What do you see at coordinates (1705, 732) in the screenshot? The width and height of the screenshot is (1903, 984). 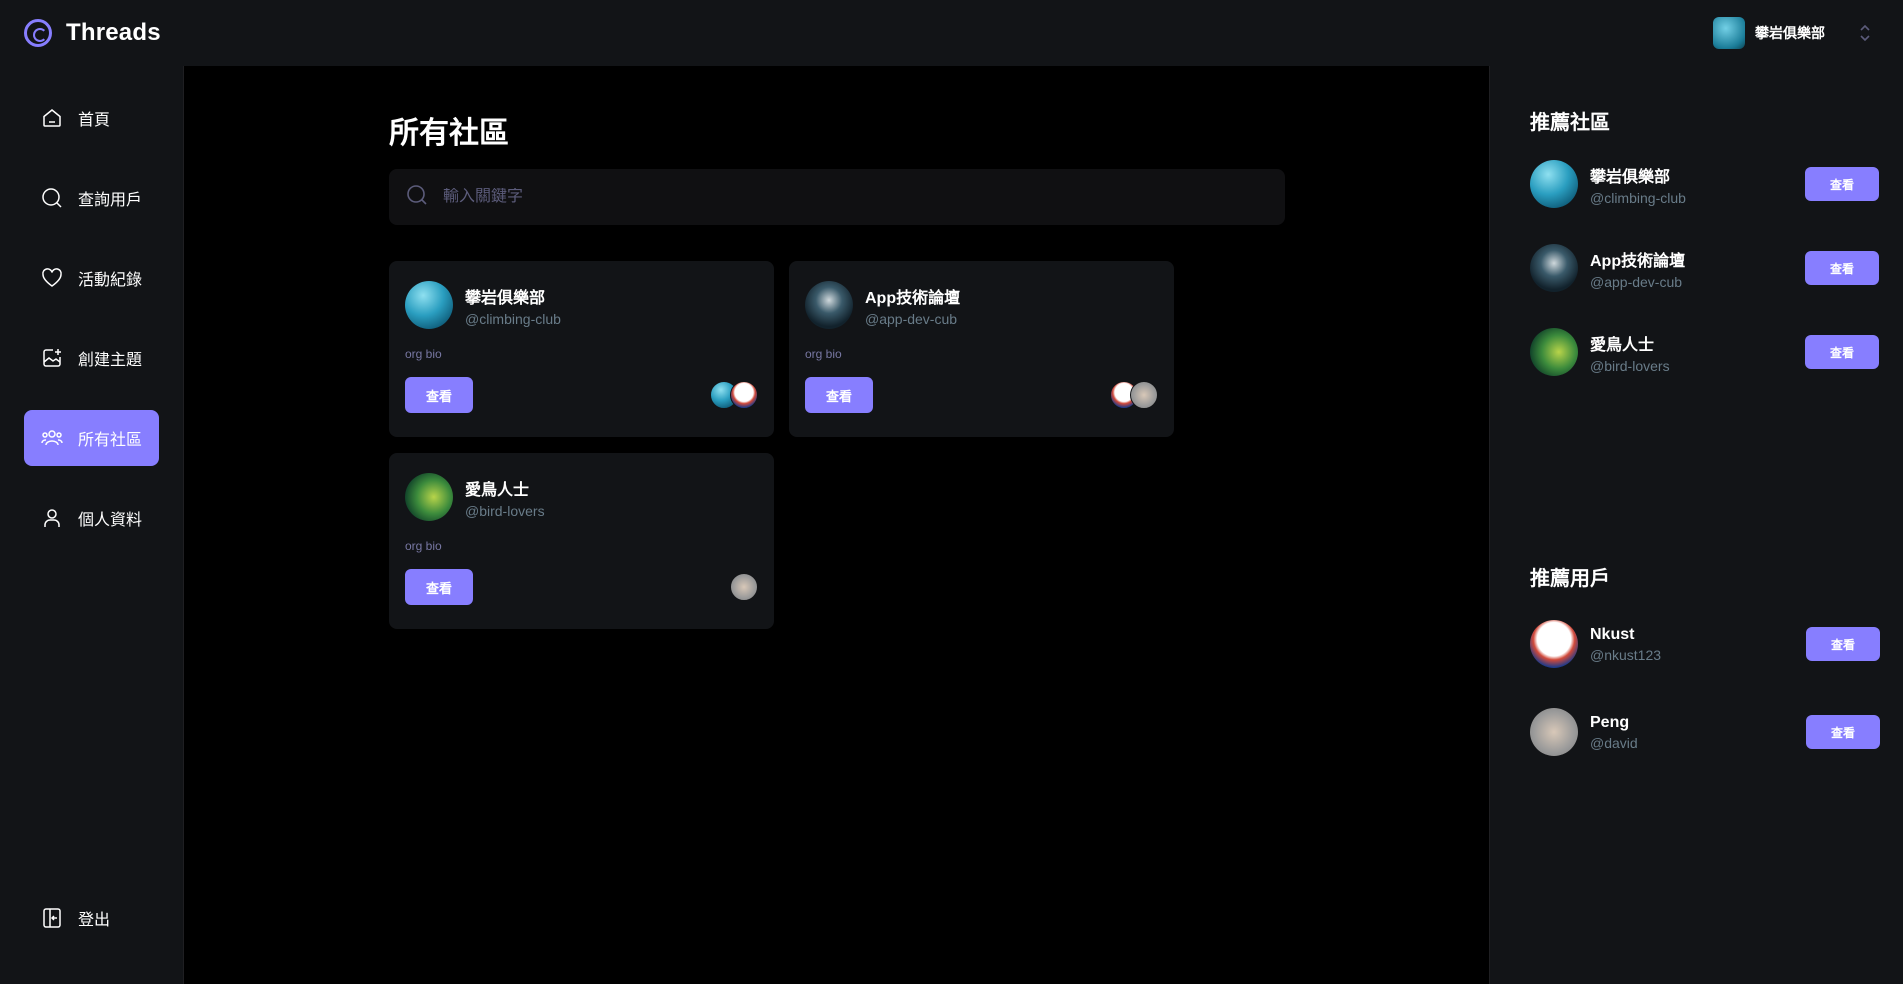 I see `suggested-user: Peng @david 查看` at bounding box center [1705, 732].